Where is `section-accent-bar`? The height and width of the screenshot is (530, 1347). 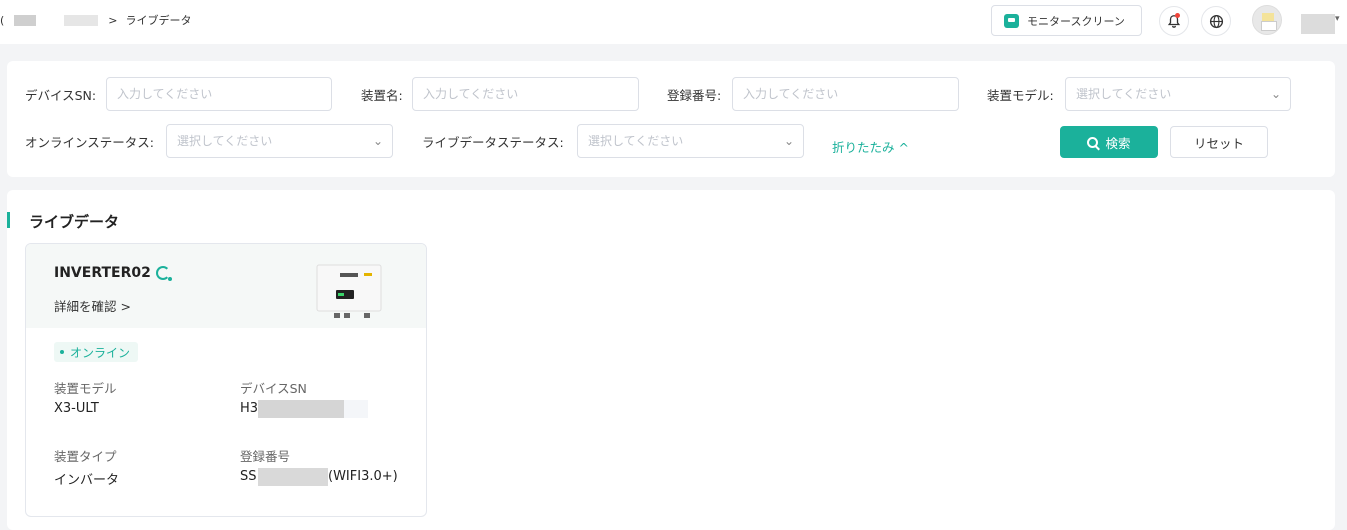 section-accent-bar is located at coordinates (8, 220).